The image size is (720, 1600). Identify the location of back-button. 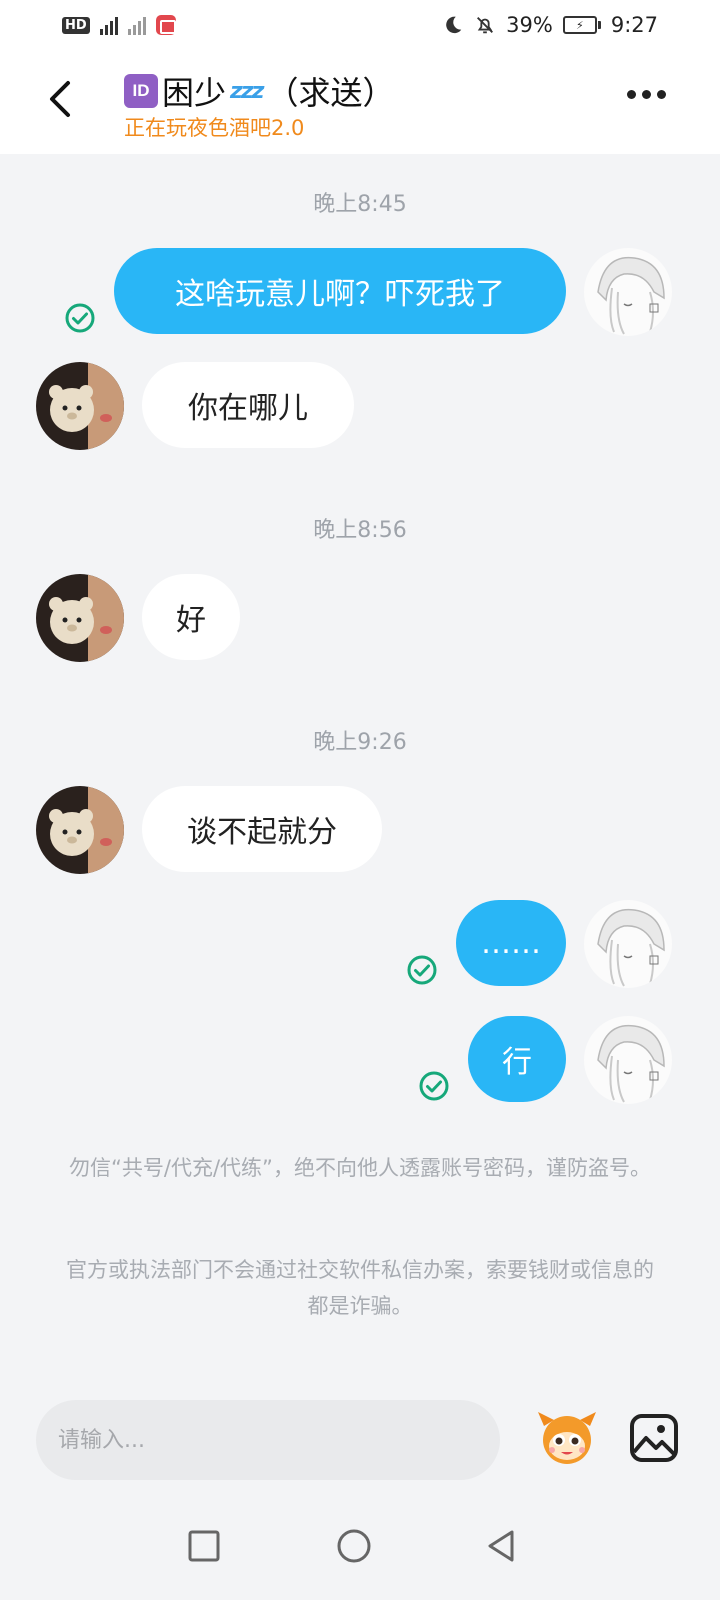
(60, 99).